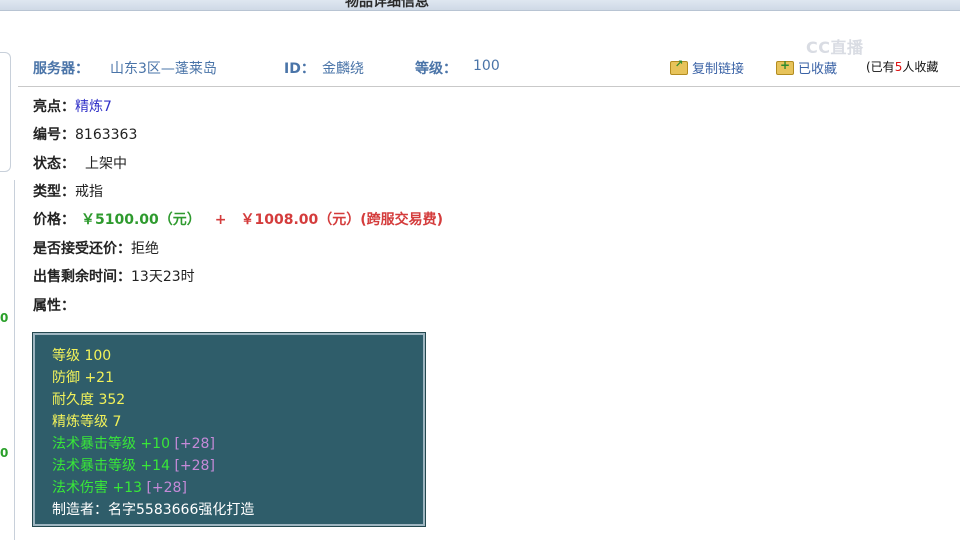  Describe the element at coordinates (54, 220) in the screenshot. I see `price-label: 价格：` at that location.